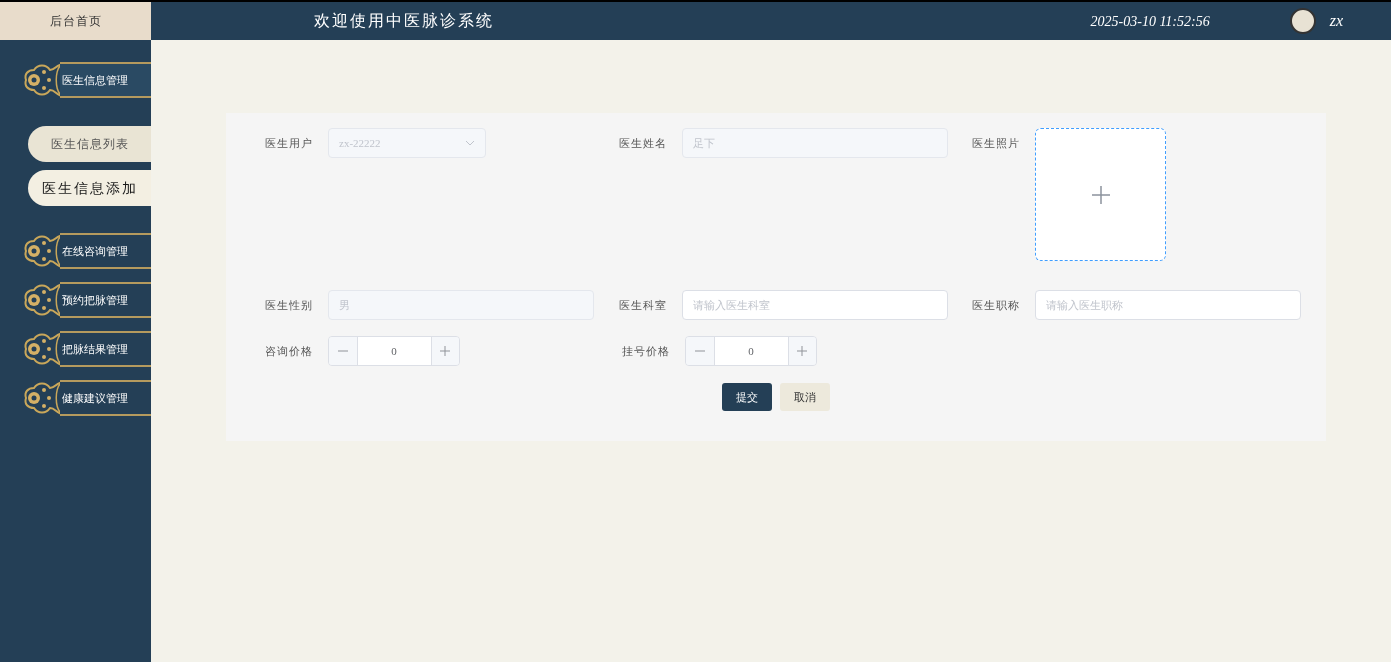  What do you see at coordinates (997, 143) in the screenshot?
I see `field-label: 医生照片` at bounding box center [997, 143].